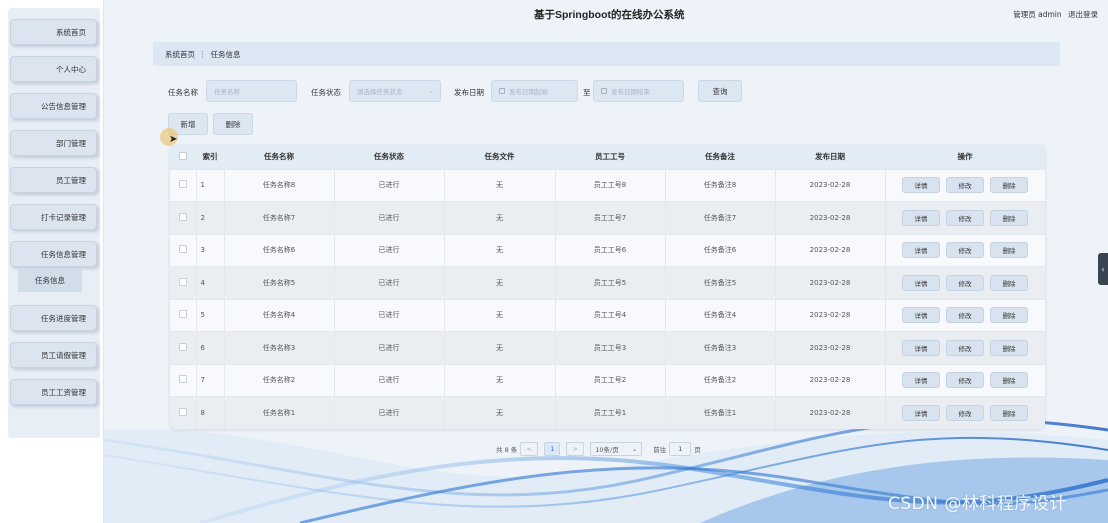  What do you see at coordinates (610, 380) in the screenshot?
I see `cell-emp-no: 员工工号2` at bounding box center [610, 380].